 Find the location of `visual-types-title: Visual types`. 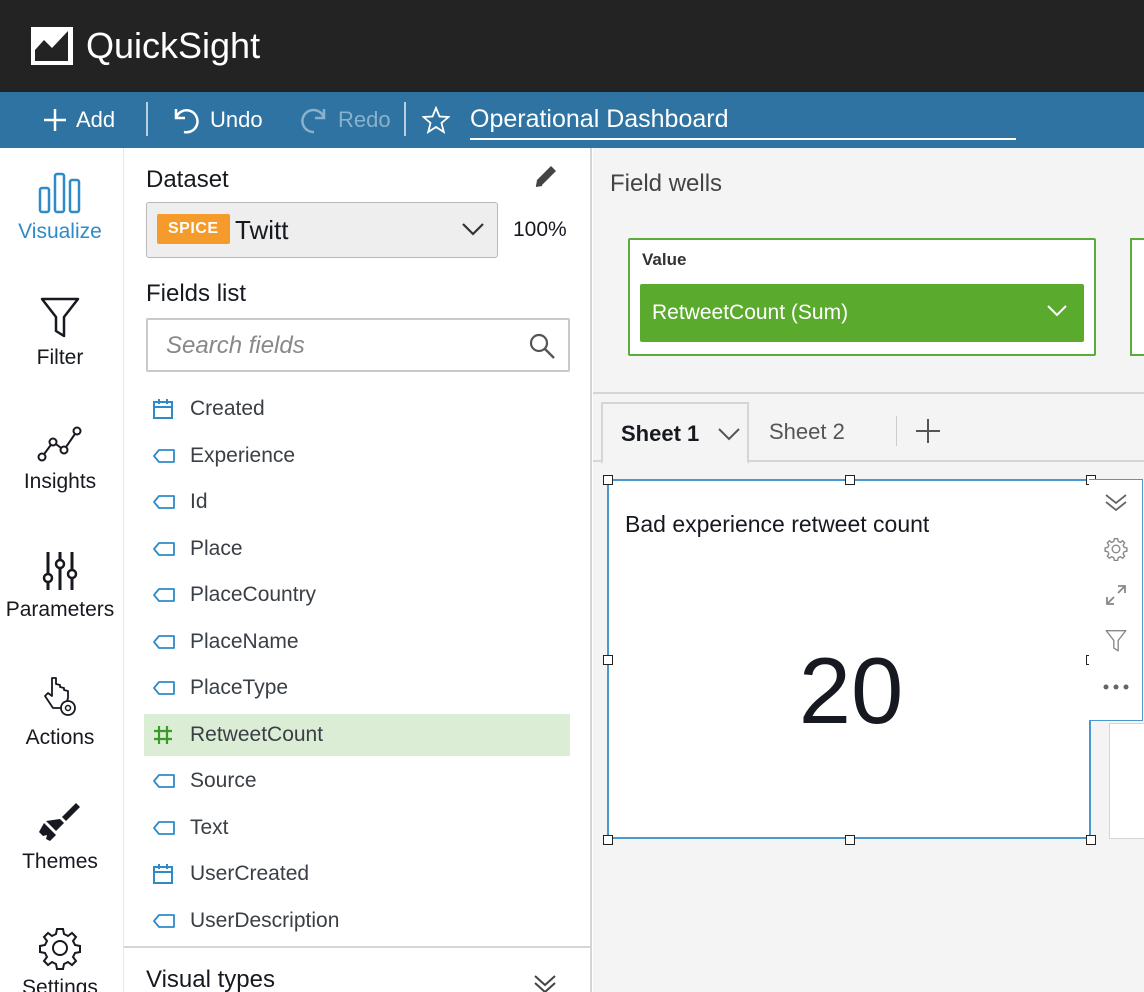

visual-types-title: Visual types is located at coordinates (210, 979).